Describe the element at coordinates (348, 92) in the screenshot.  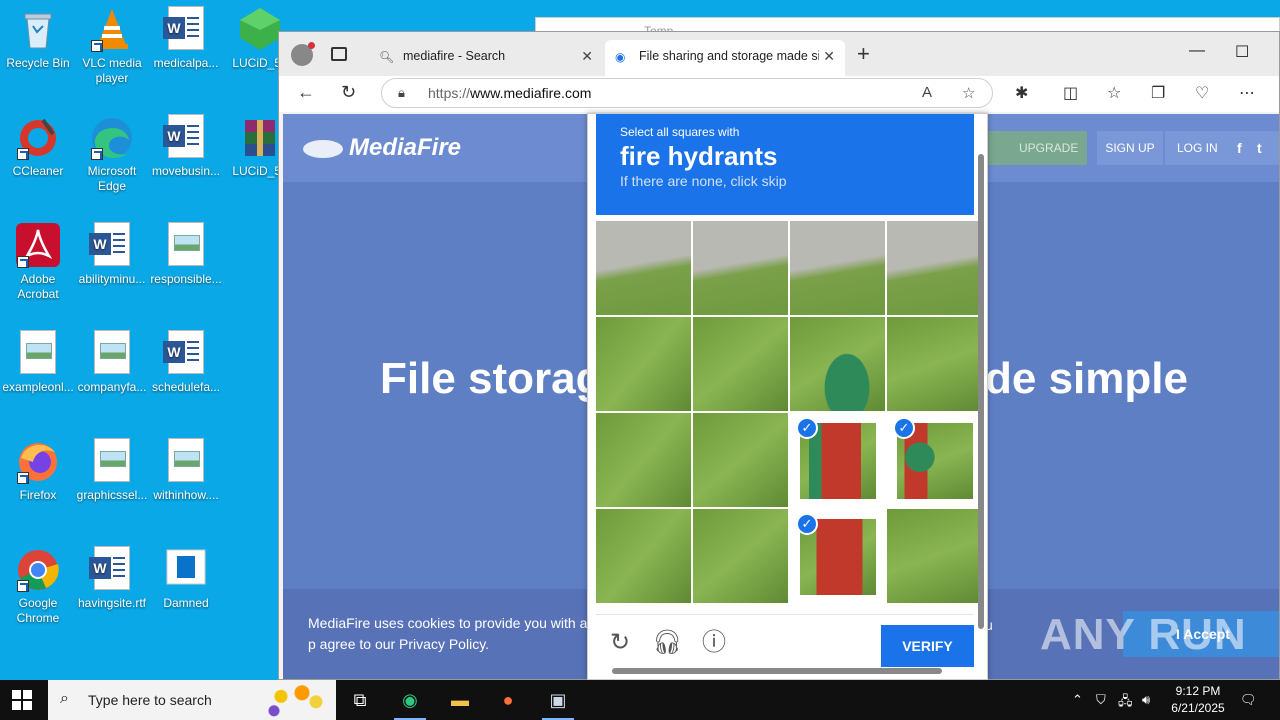
I see `refresh-icon: ↻` at that location.